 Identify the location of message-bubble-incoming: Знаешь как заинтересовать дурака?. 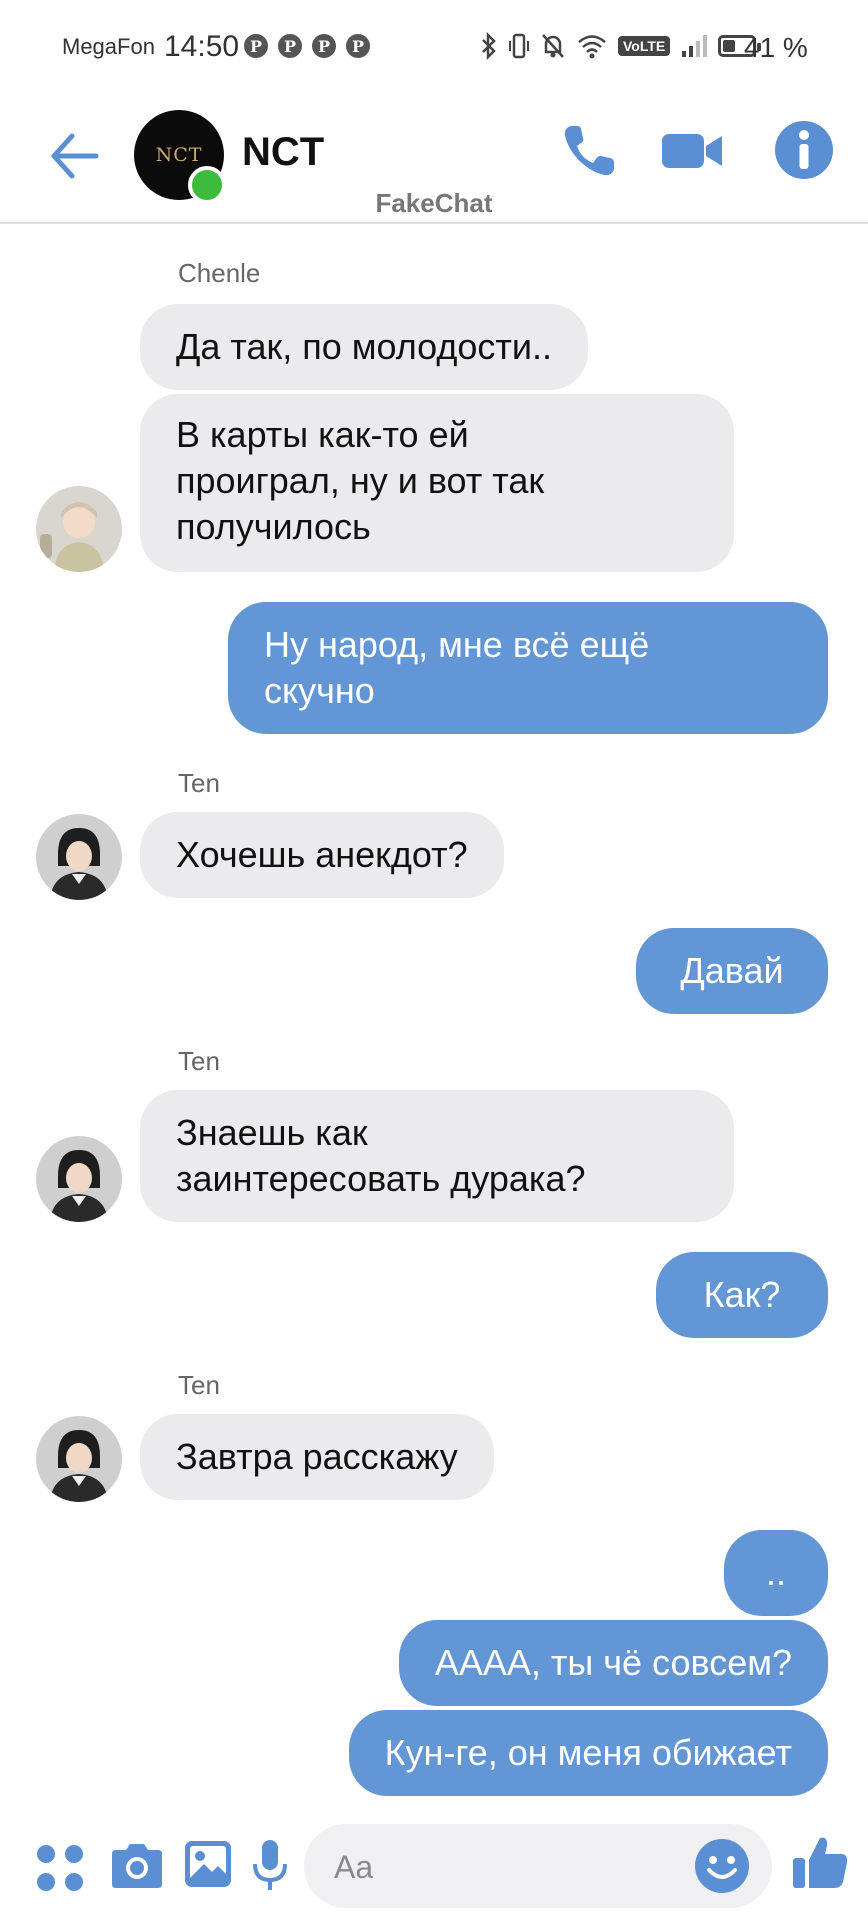
(437, 1156).